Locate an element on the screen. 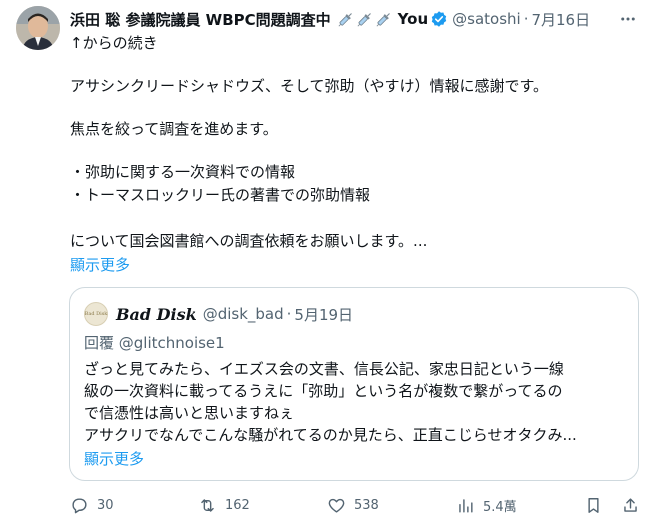 Image resolution: width=651 pixels, height=527 pixels. tweet-line: ・弥助に関する一次資料での情報 is located at coordinates (183, 172).